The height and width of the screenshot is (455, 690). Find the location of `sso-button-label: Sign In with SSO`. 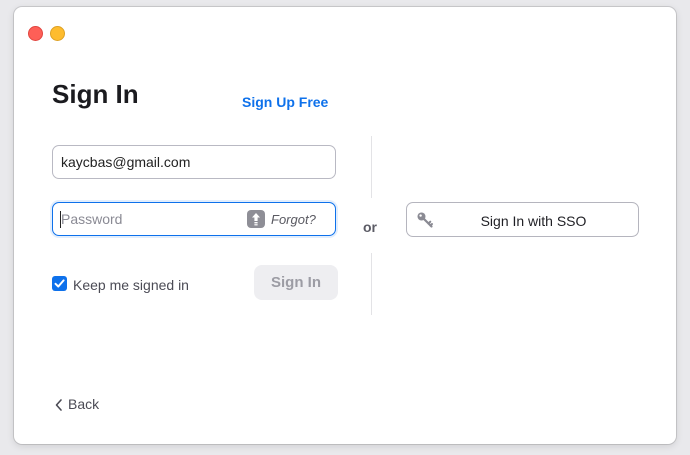

sso-button-label: Sign In with SSO is located at coordinates (533, 221).